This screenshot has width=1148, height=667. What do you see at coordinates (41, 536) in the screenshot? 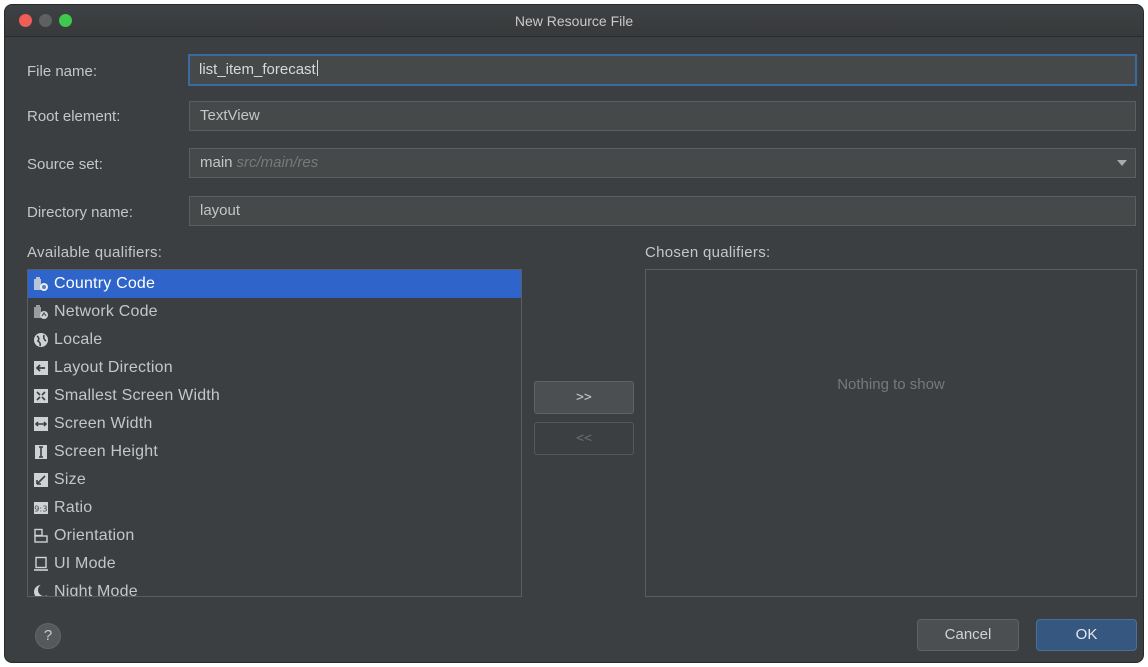
I see `orientation-icon` at bounding box center [41, 536].